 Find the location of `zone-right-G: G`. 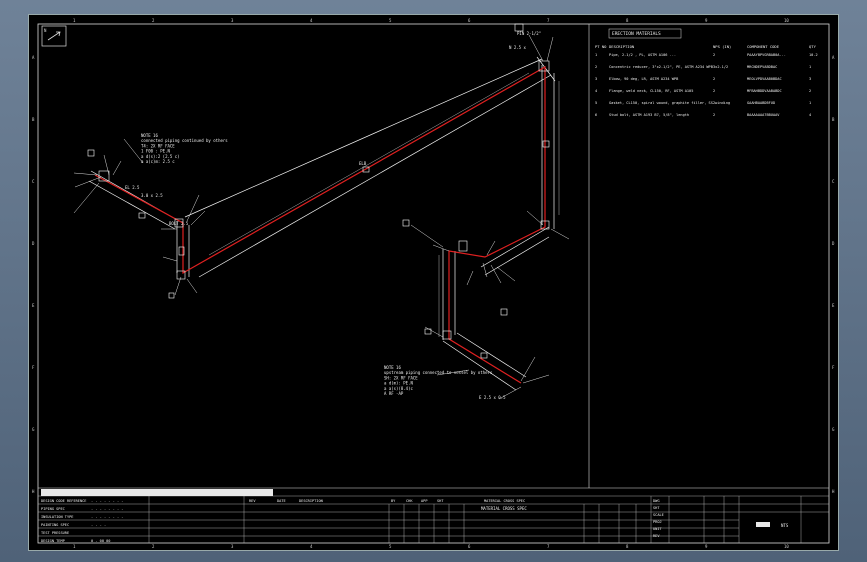

zone-right-G: G is located at coordinates (833, 429).